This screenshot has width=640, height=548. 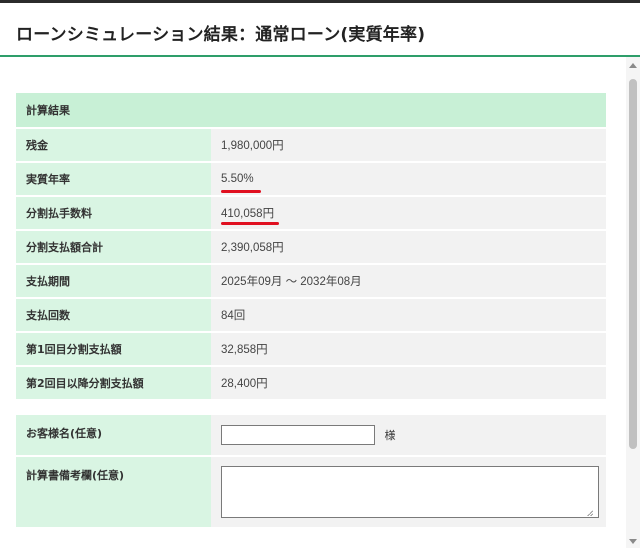 What do you see at coordinates (113, 492) in the screenshot?
I see `memo-label: 計算書備考欄(任意)` at bounding box center [113, 492].